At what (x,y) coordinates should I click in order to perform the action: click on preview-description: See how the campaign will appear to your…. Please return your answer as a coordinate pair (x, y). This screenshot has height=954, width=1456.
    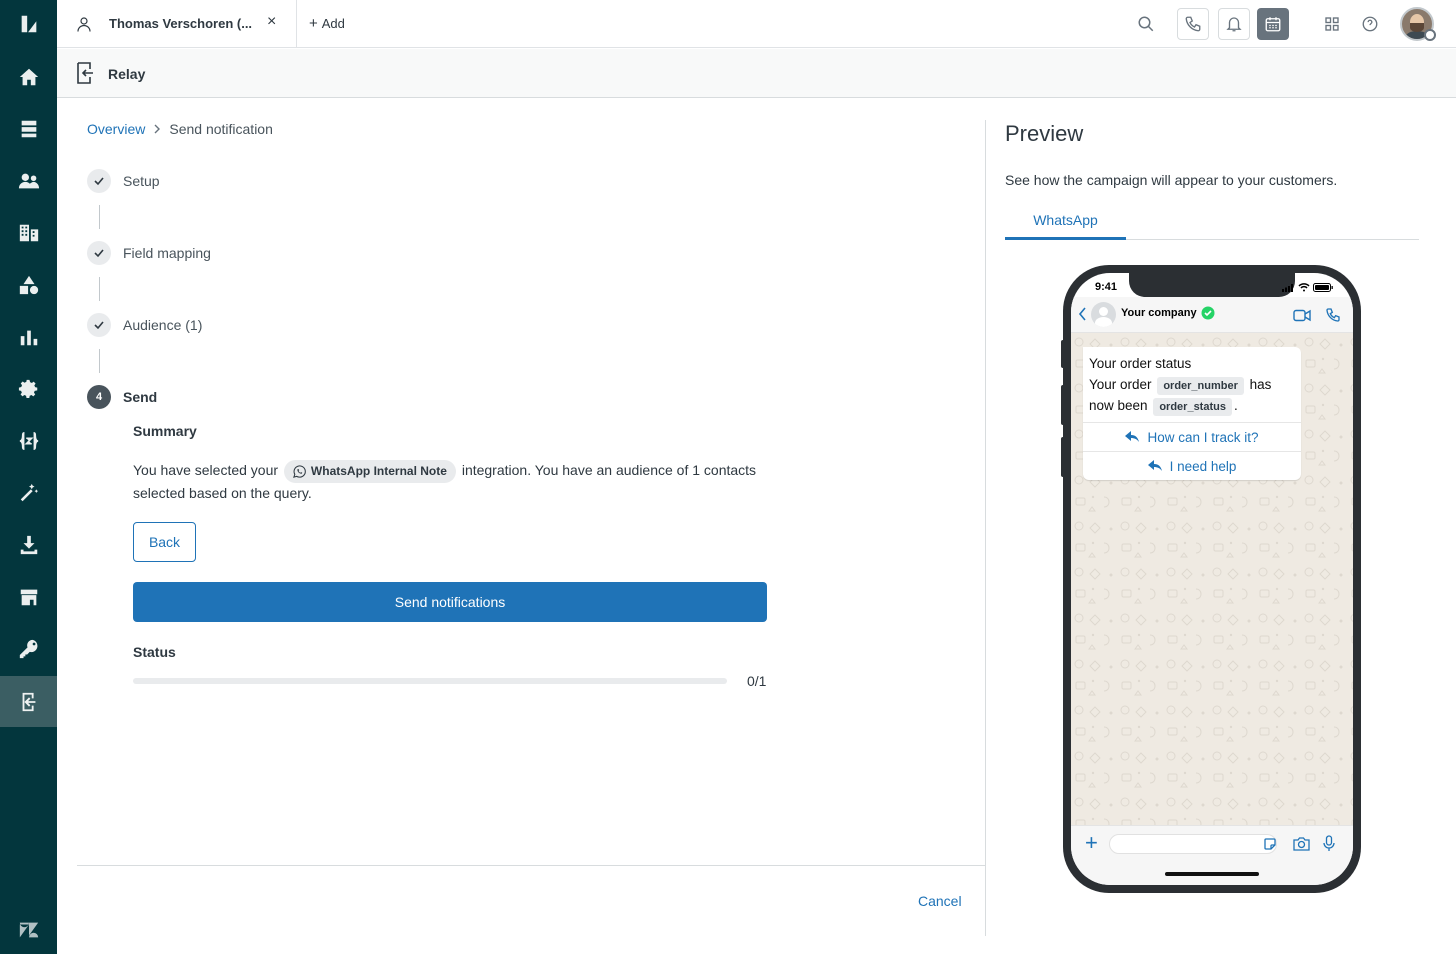
    Looking at the image, I should click on (1171, 180).